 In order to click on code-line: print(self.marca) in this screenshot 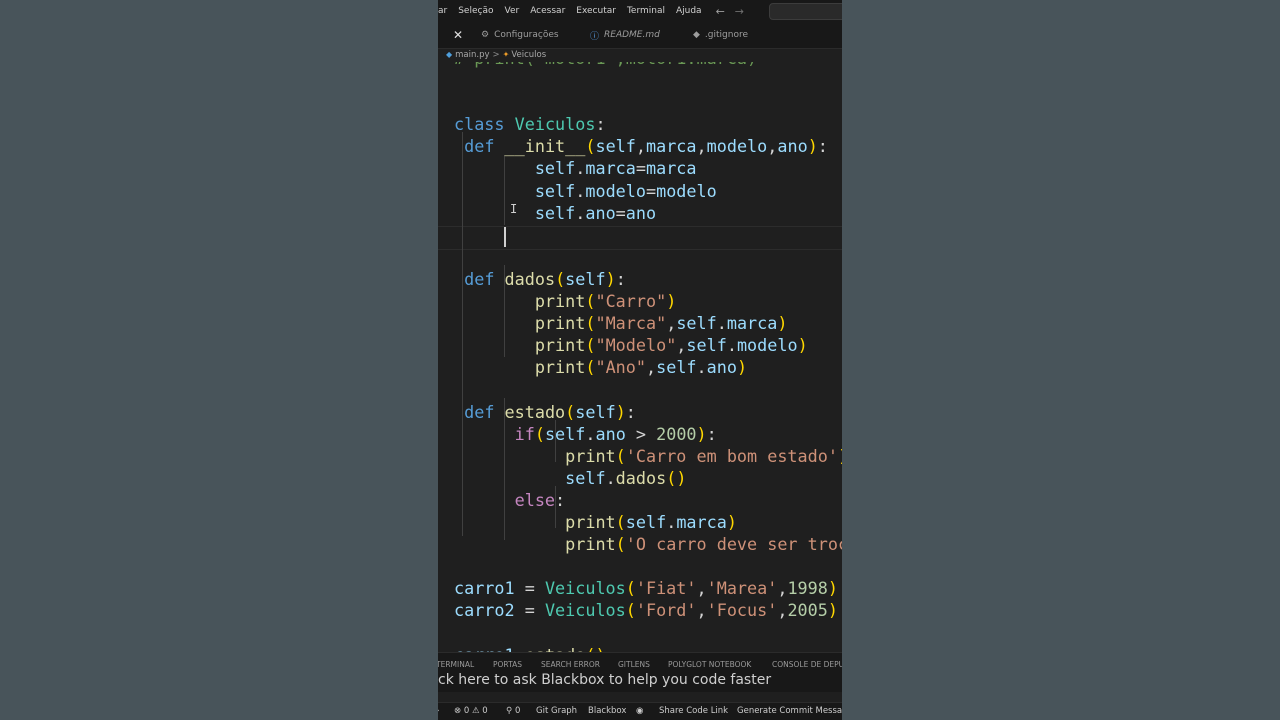, I will do `click(648, 522)`.